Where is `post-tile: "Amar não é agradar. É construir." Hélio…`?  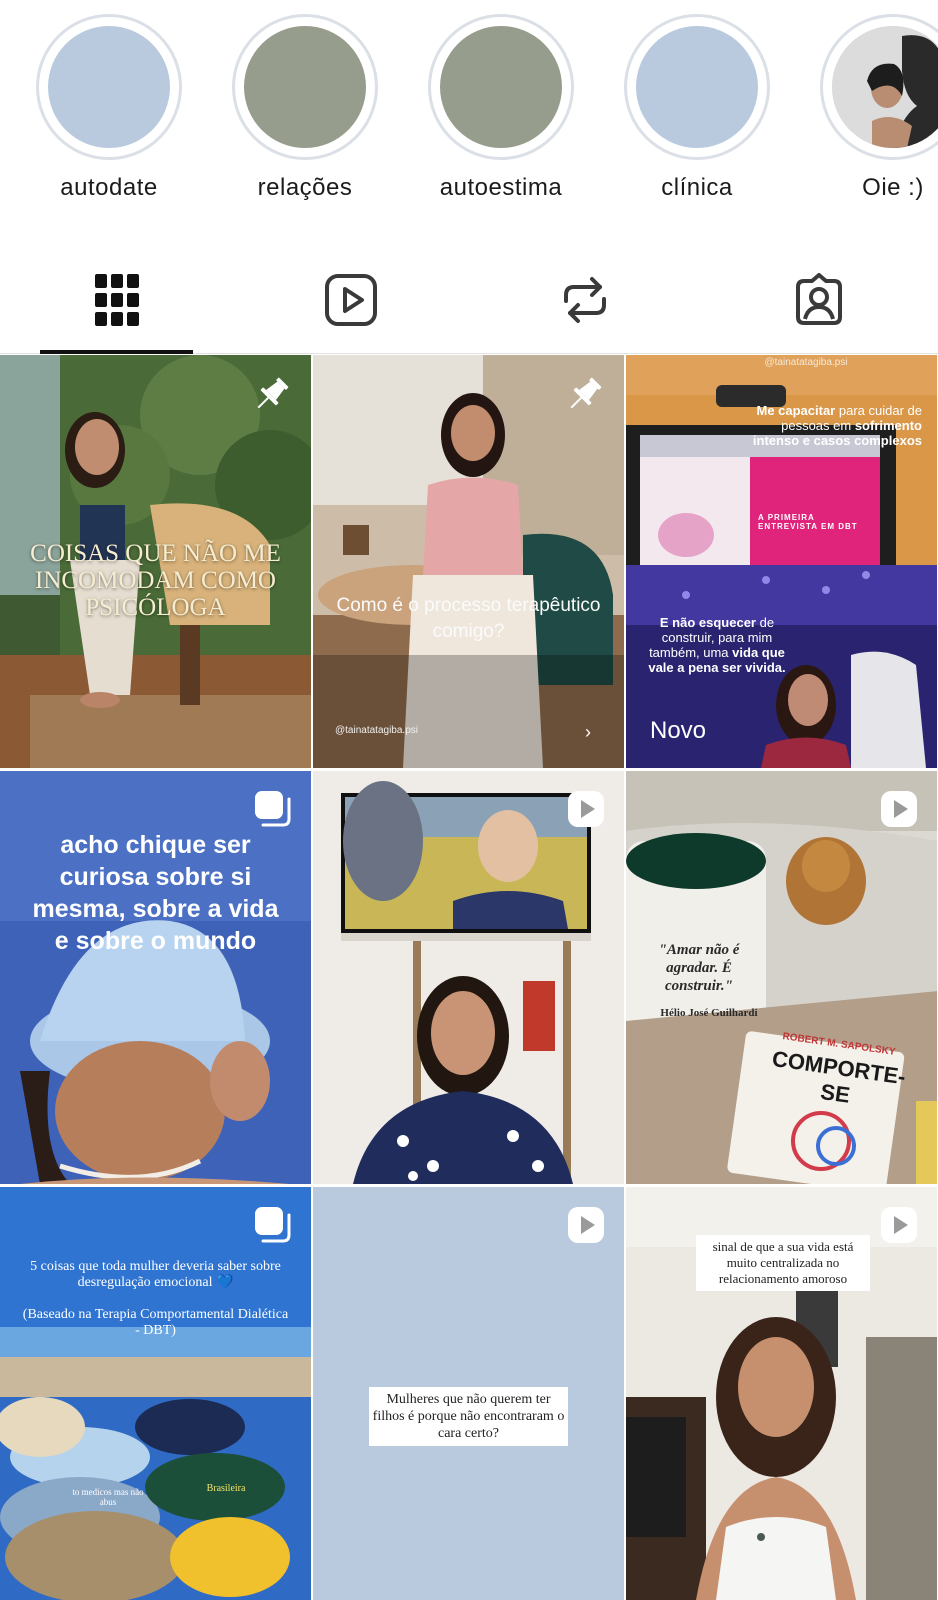 post-tile: "Amar não é agradar. É construir." Hélio… is located at coordinates (781, 977).